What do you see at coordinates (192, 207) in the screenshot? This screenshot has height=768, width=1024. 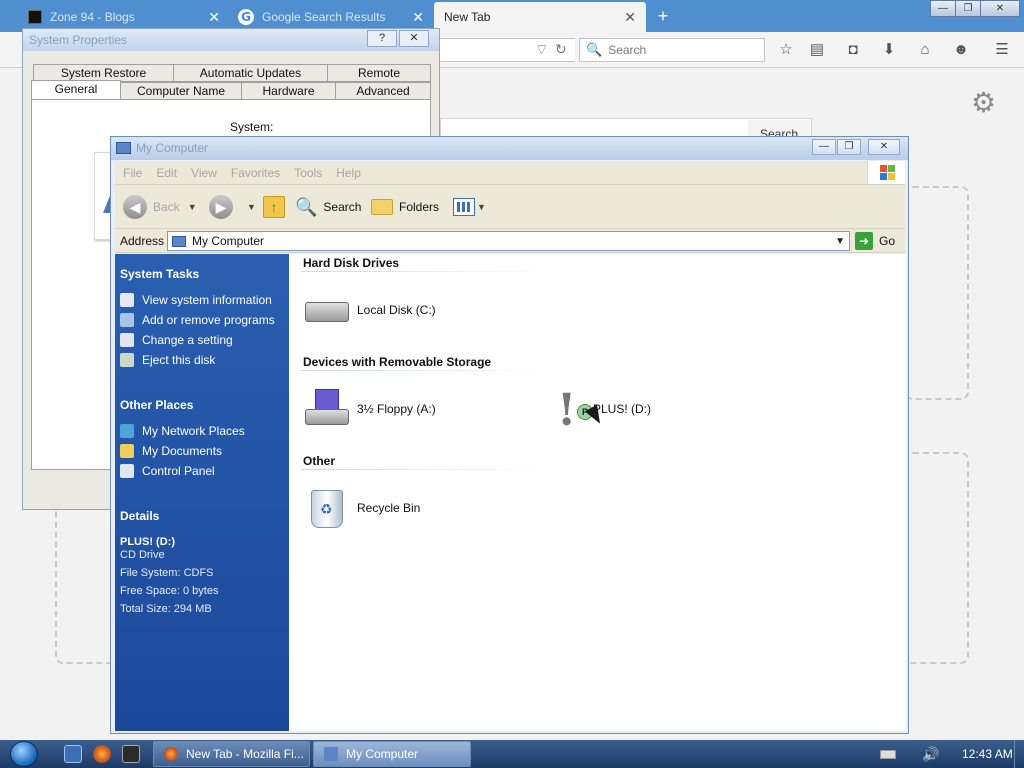 I see `back-dropdown-icon: ▼` at bounding box center [192, 207].